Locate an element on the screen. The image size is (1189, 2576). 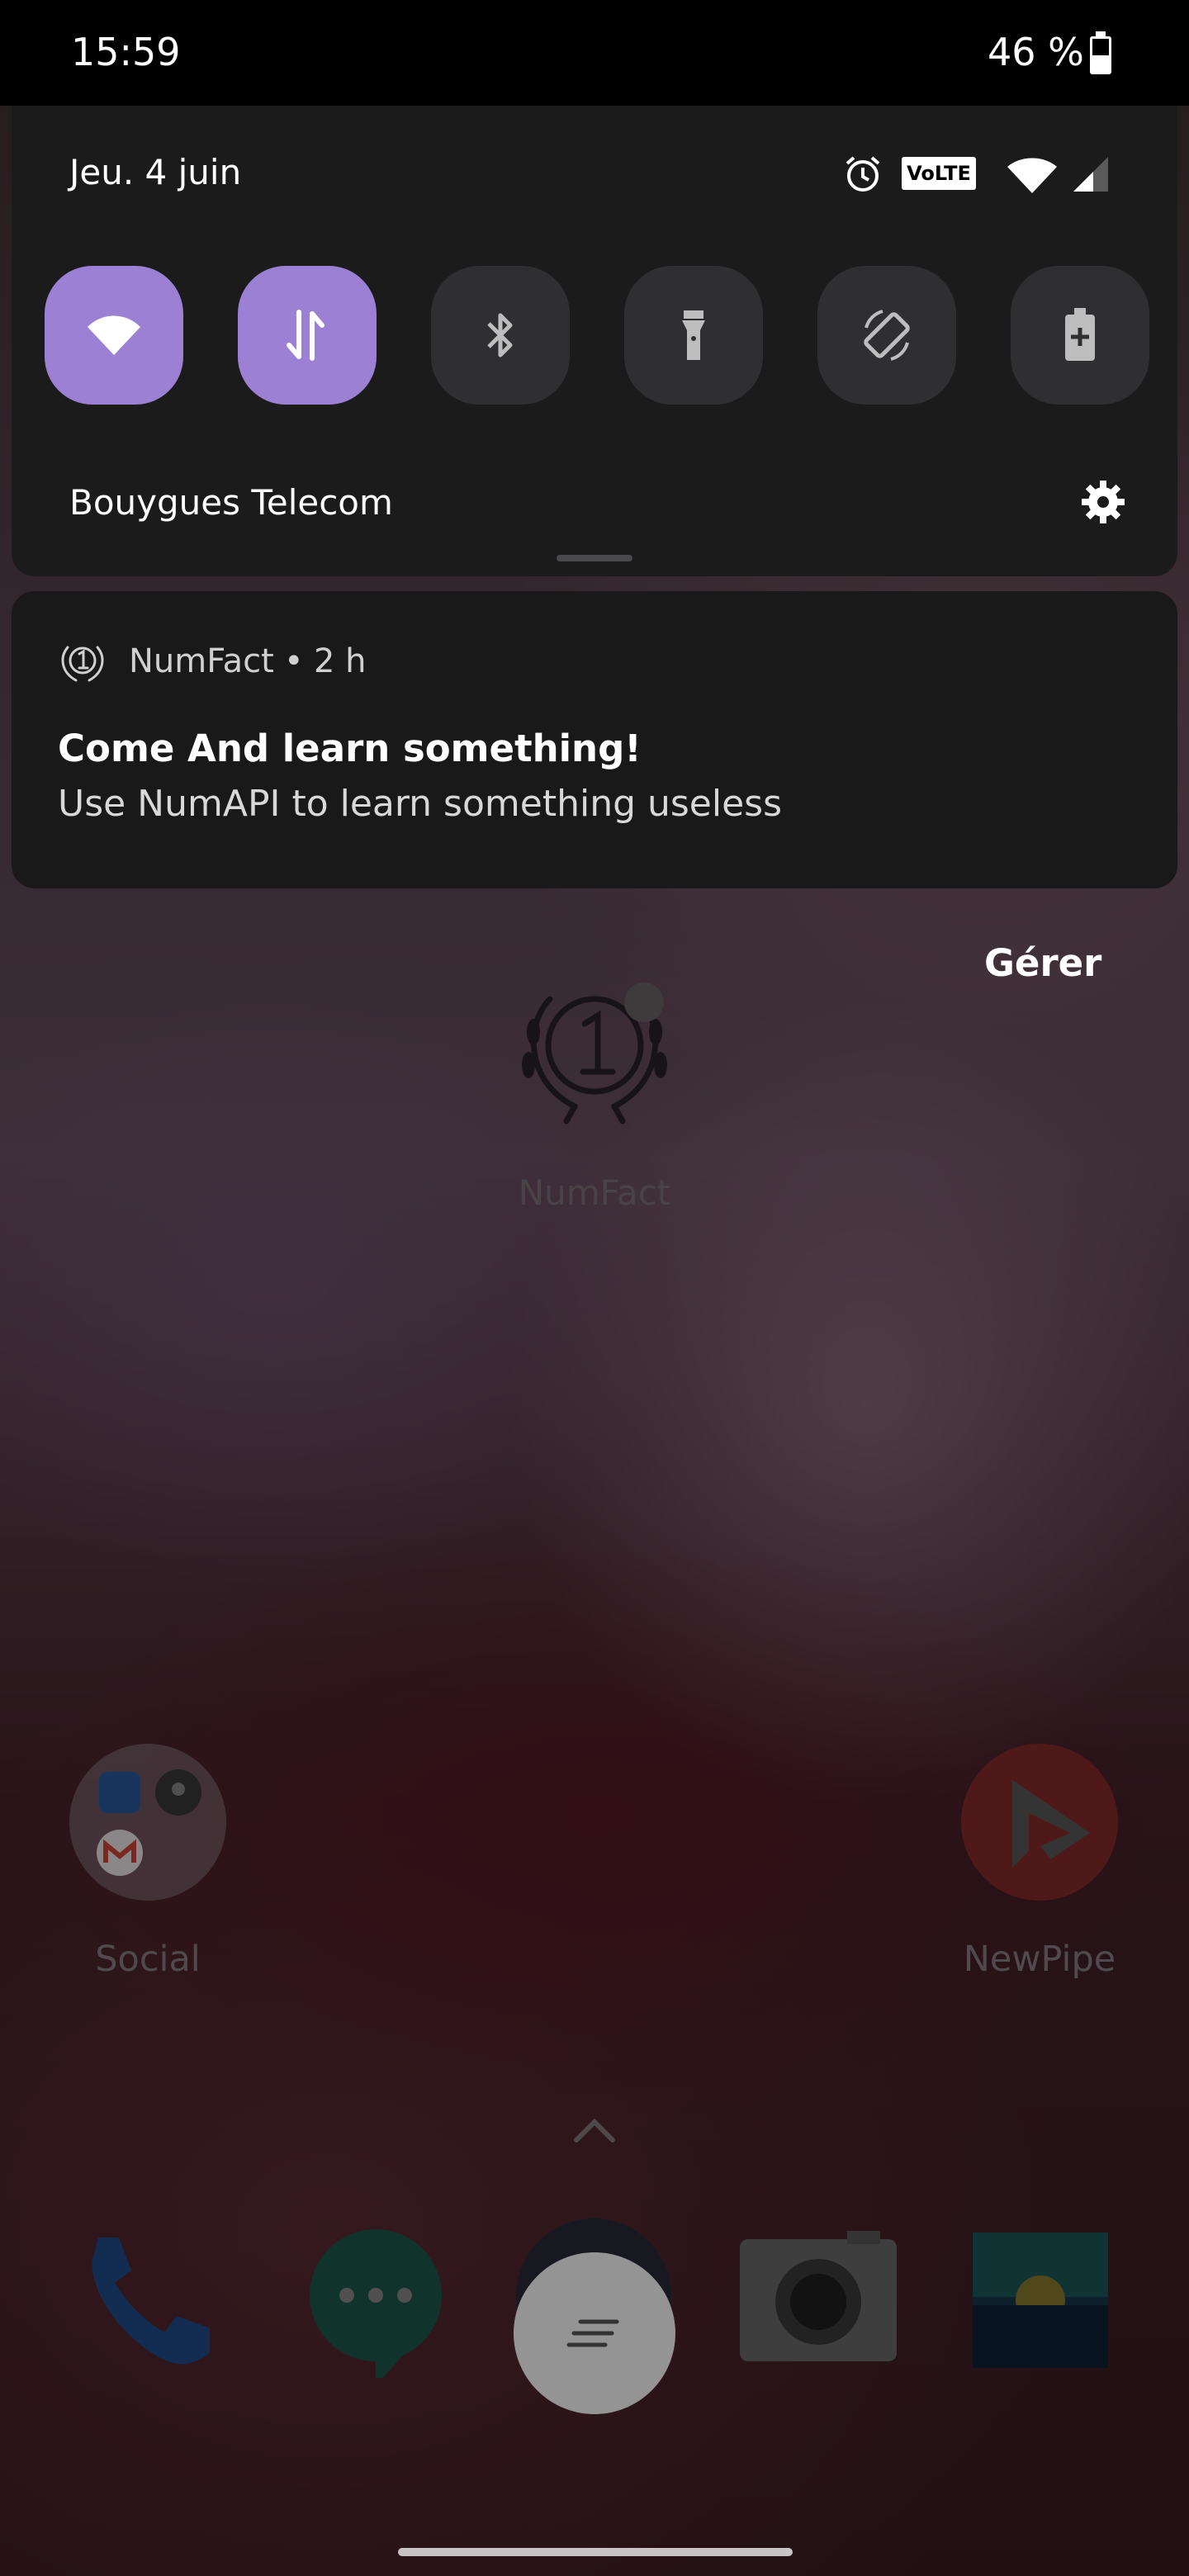
mobile-data-icon is located at coordinates (305, 335).